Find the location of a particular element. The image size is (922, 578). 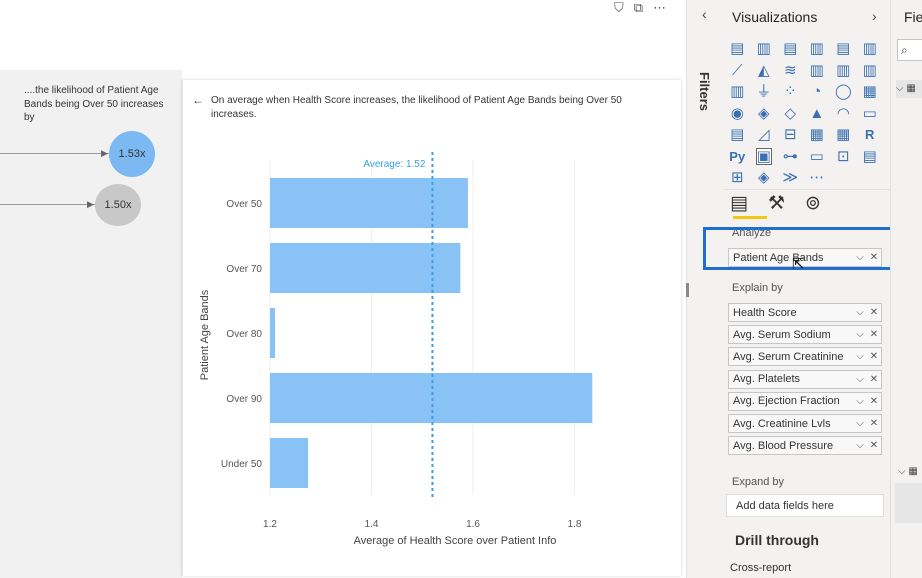

explain-field: Avg. Serum Sodium ⌵ ✕ is located at coordinates (805, 335).